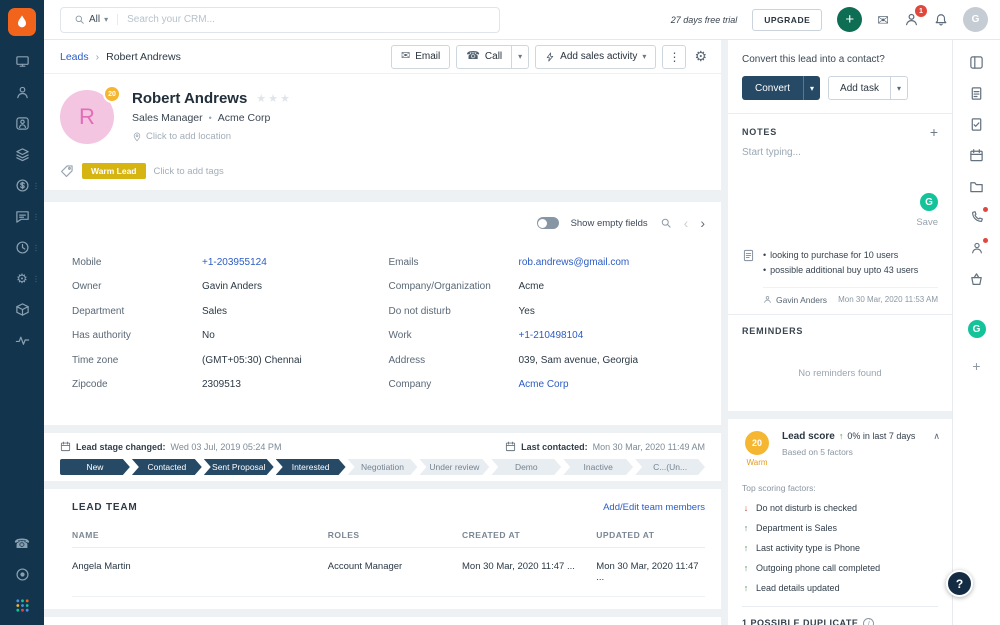 Image resolution: width=1000 pixels, height=625 pixels. Describe the element at coordinates (95, 467) in the screenshot. I see `stage-chip: New` at that location.